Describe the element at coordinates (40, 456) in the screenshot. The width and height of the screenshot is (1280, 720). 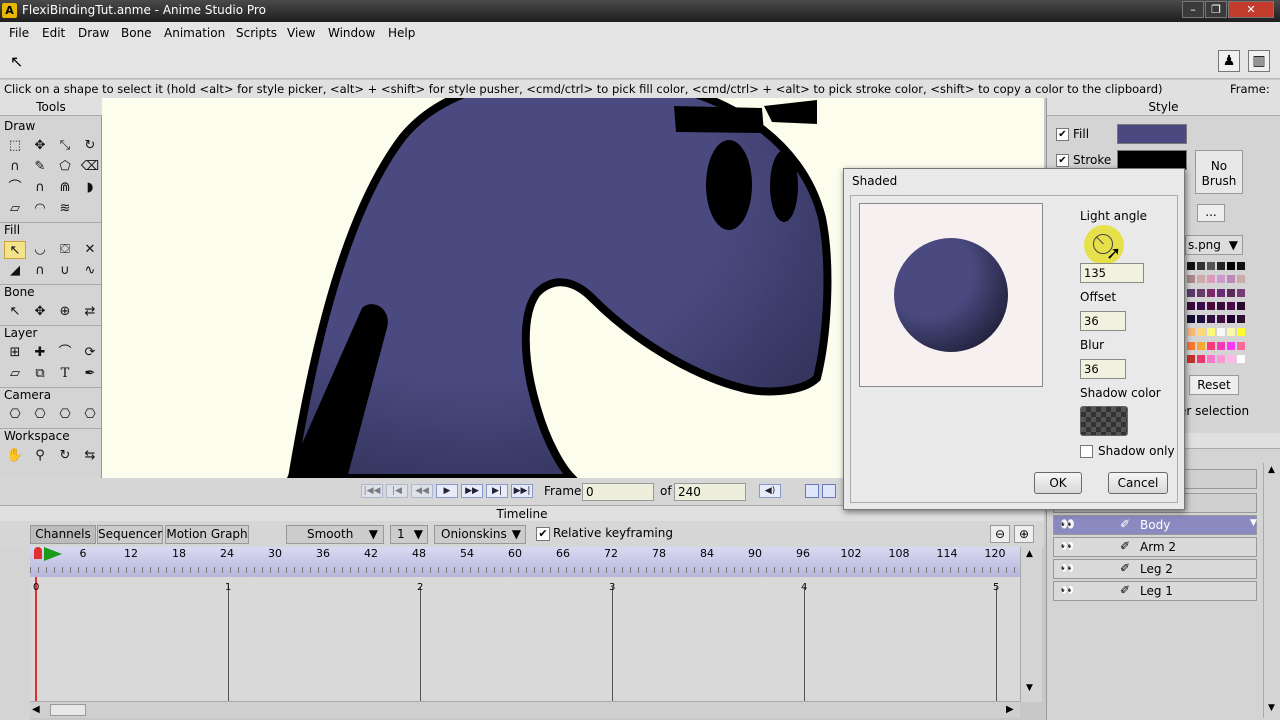
I see `zoom-icon: ⚲` at that location.